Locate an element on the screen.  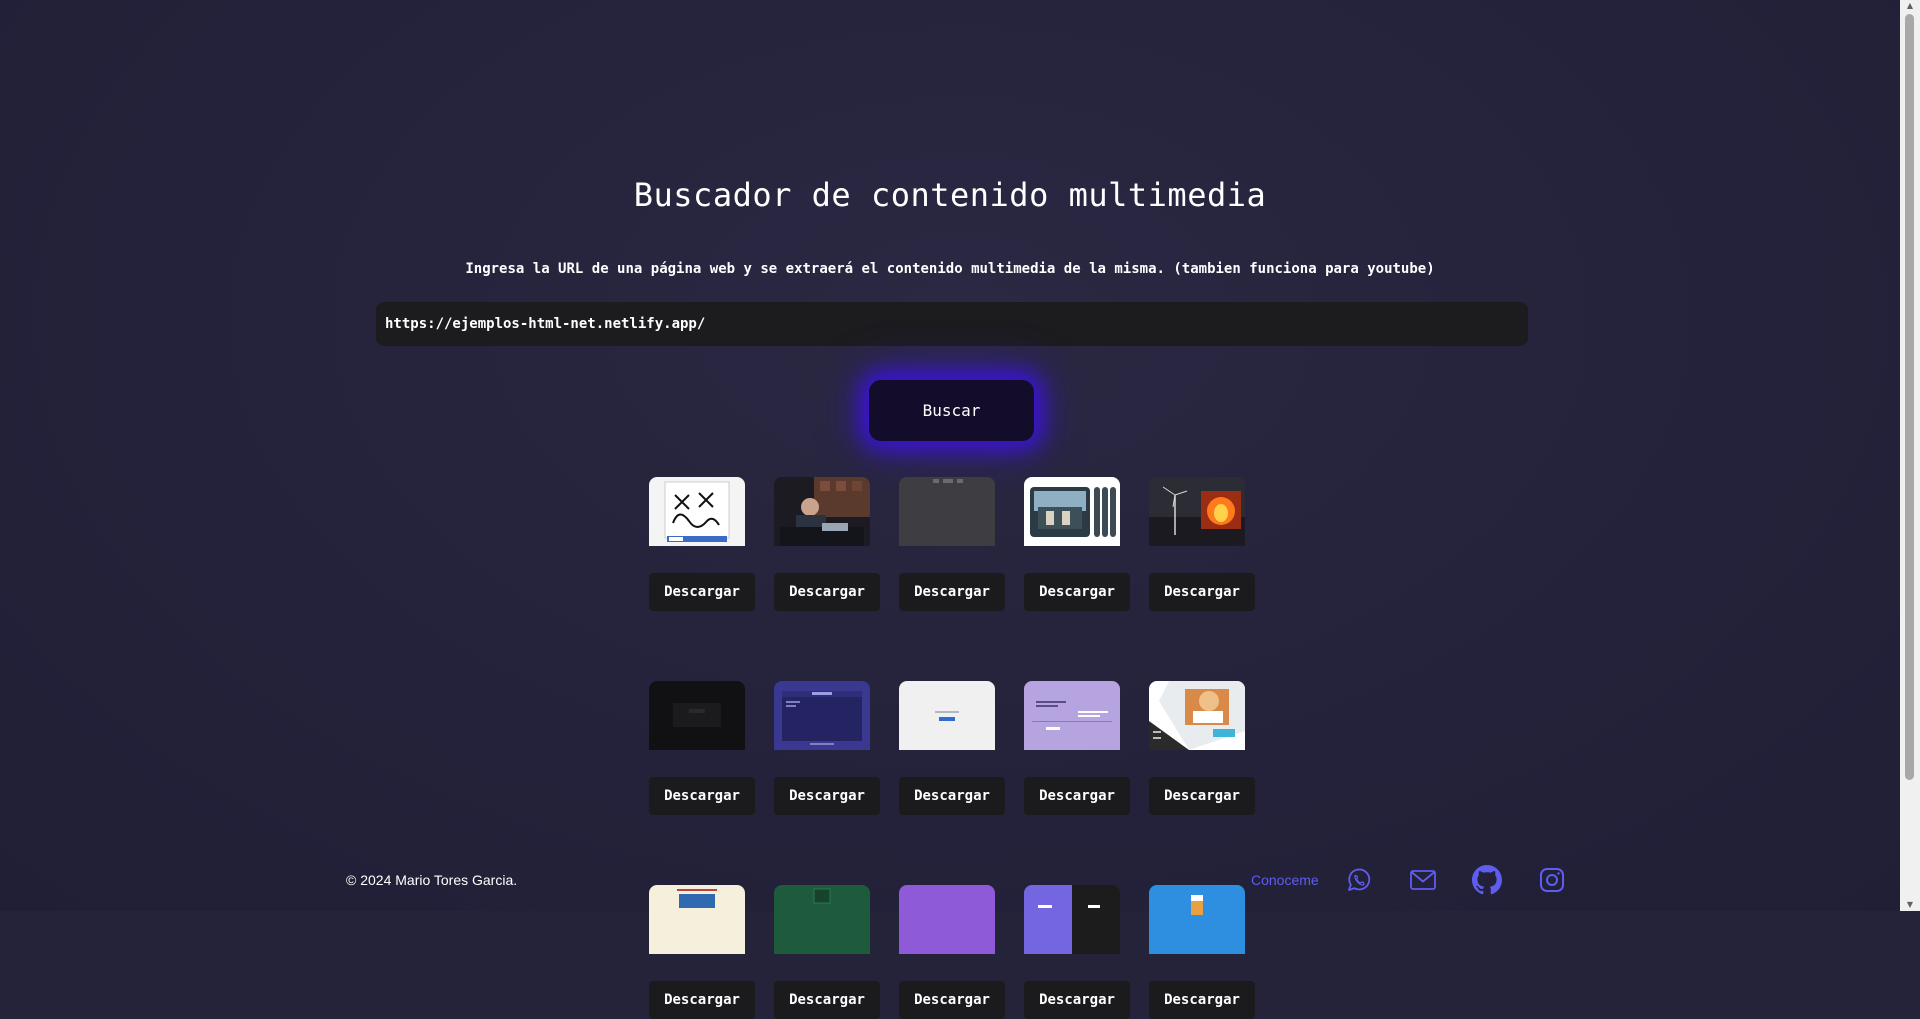
conoceme-link: Conoceme is located at coordinates (1285, 880).